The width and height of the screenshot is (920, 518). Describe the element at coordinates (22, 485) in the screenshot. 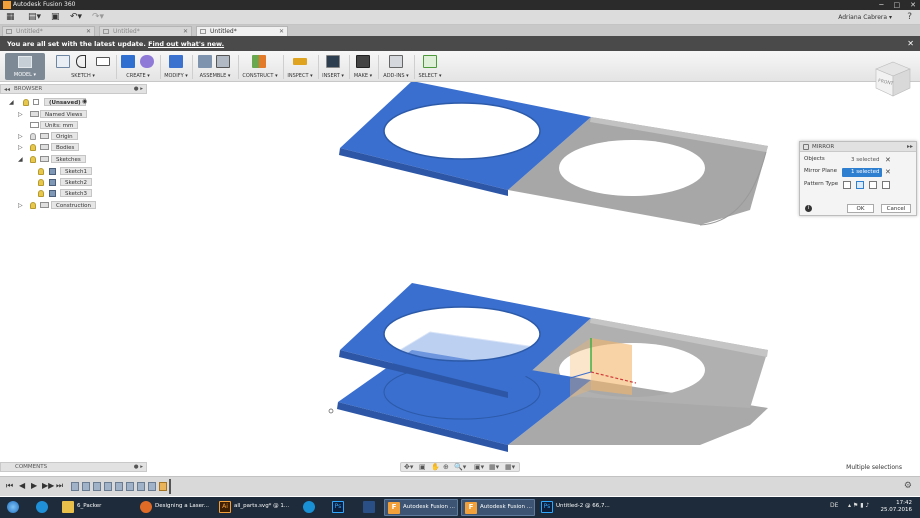

I see `step-back-icon: ◀` at that location.